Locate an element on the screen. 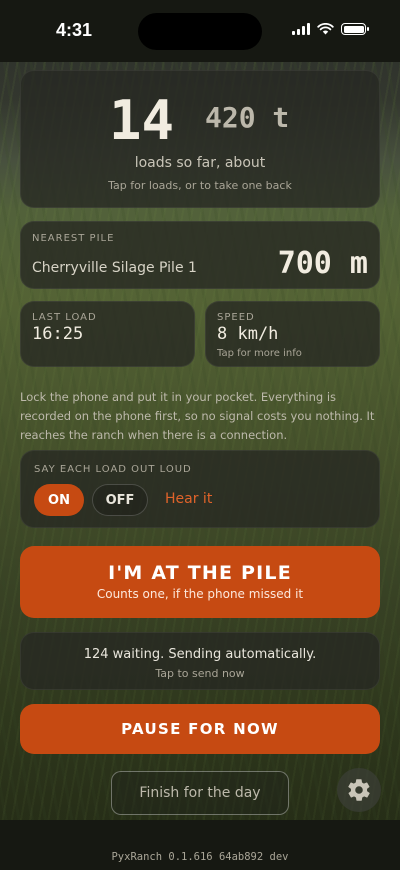 This screenshot has width=400, height=870. app-version: PyxRanch 0.1.616 64ab892 dev is located at coordinates (200, 857).